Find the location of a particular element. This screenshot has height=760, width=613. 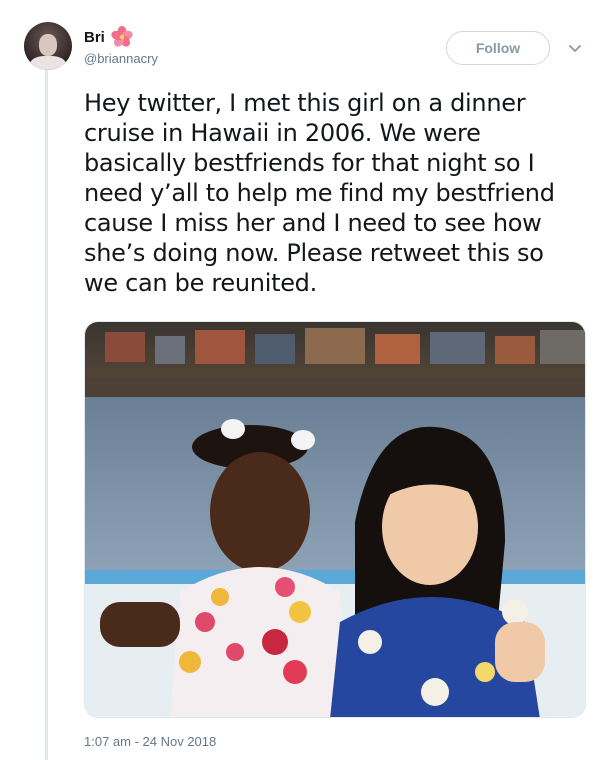

tweet-text-line: cruise in Hawaii in 2006. We were is located at coordinates (282, 133).